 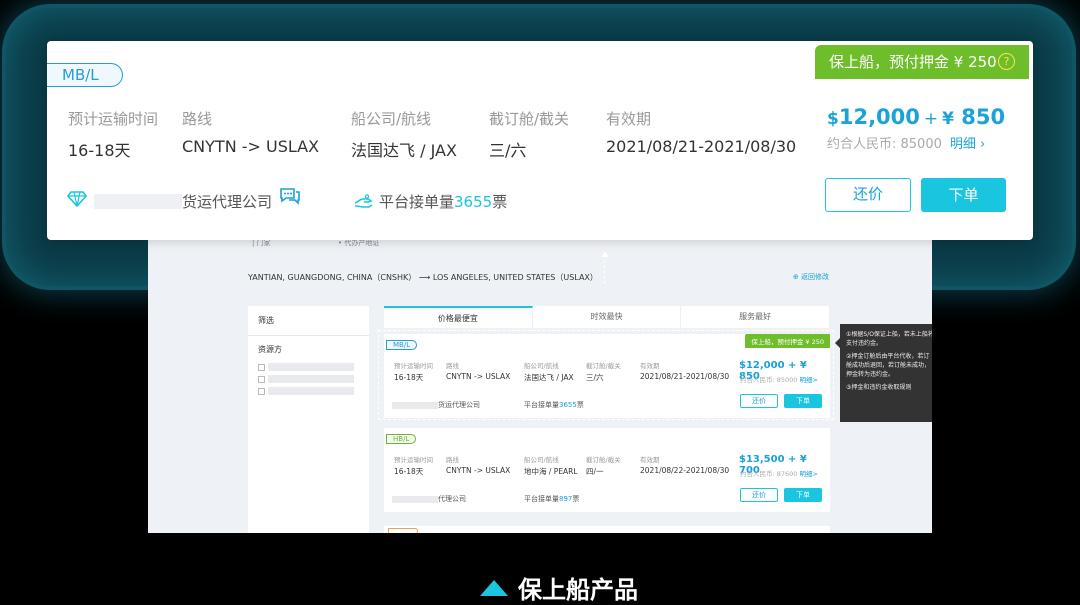 I want to click on sort-tabs: 价格最便宜 时效最快 服务最好, so click(x=607, y=317).